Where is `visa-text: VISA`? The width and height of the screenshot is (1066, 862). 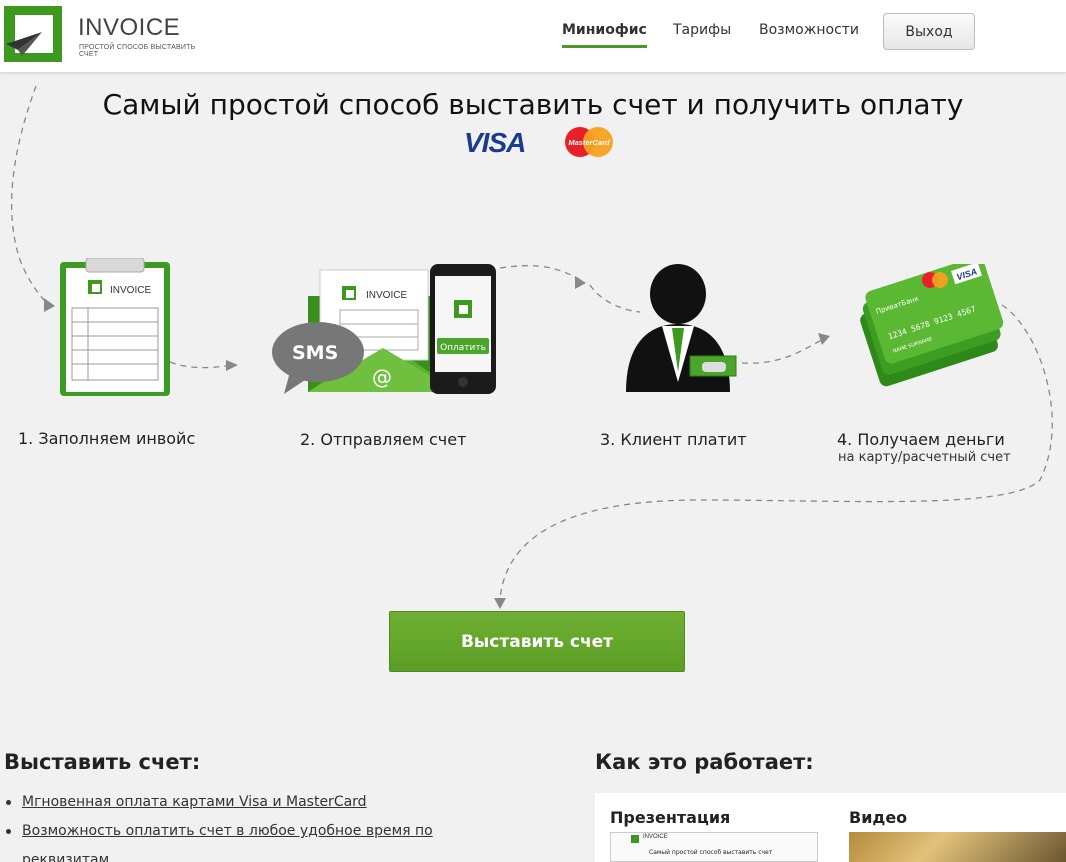
visa-text: VISA is located at coordinates (495, 142).